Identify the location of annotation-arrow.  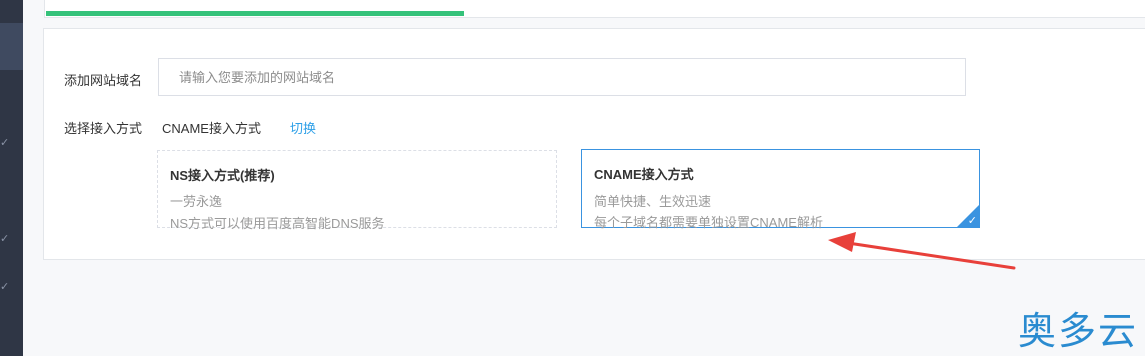
(922, 251).